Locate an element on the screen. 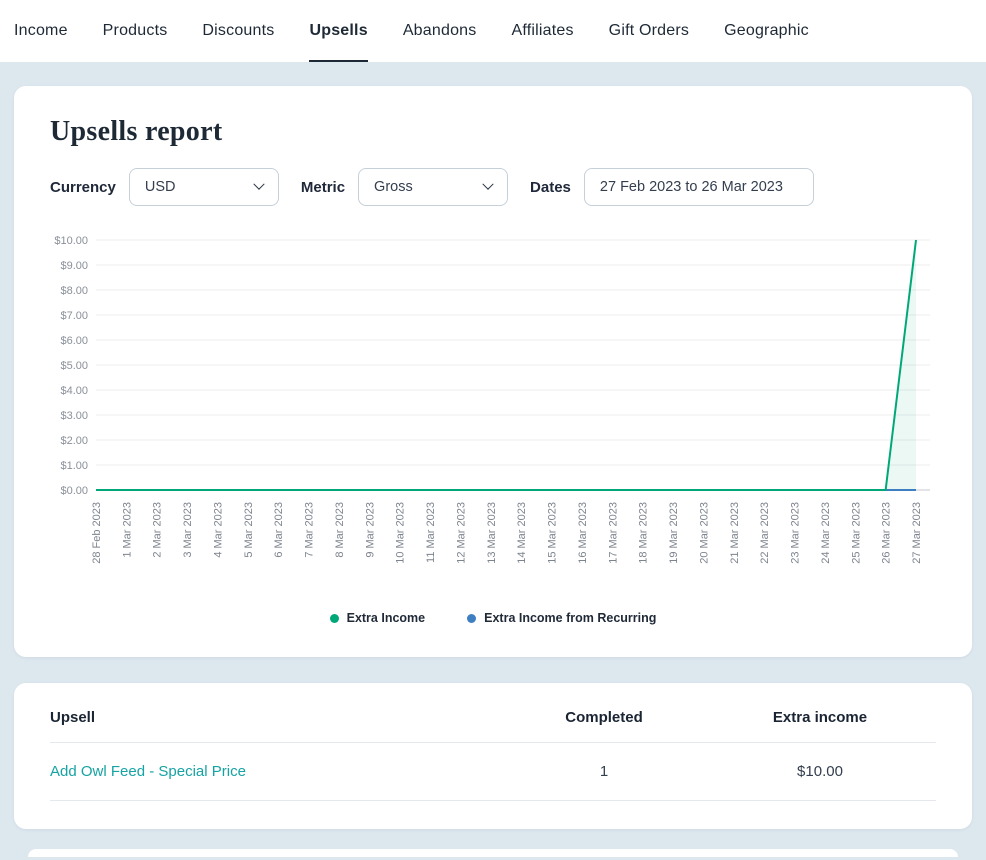 The height and width of the screenshot is (860, 986). svg-text: 2 Mar 2023 is located at coordinates (158, 530).